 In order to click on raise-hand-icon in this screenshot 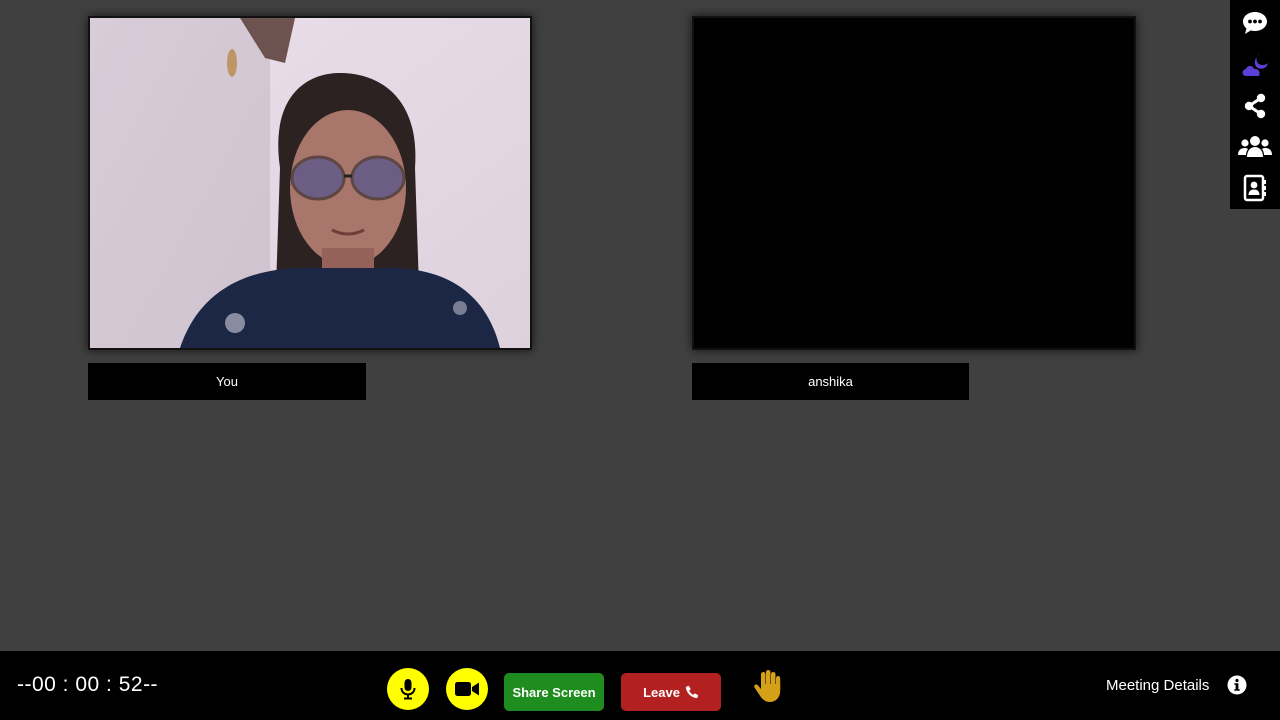, I will do `click(767, 686)`.